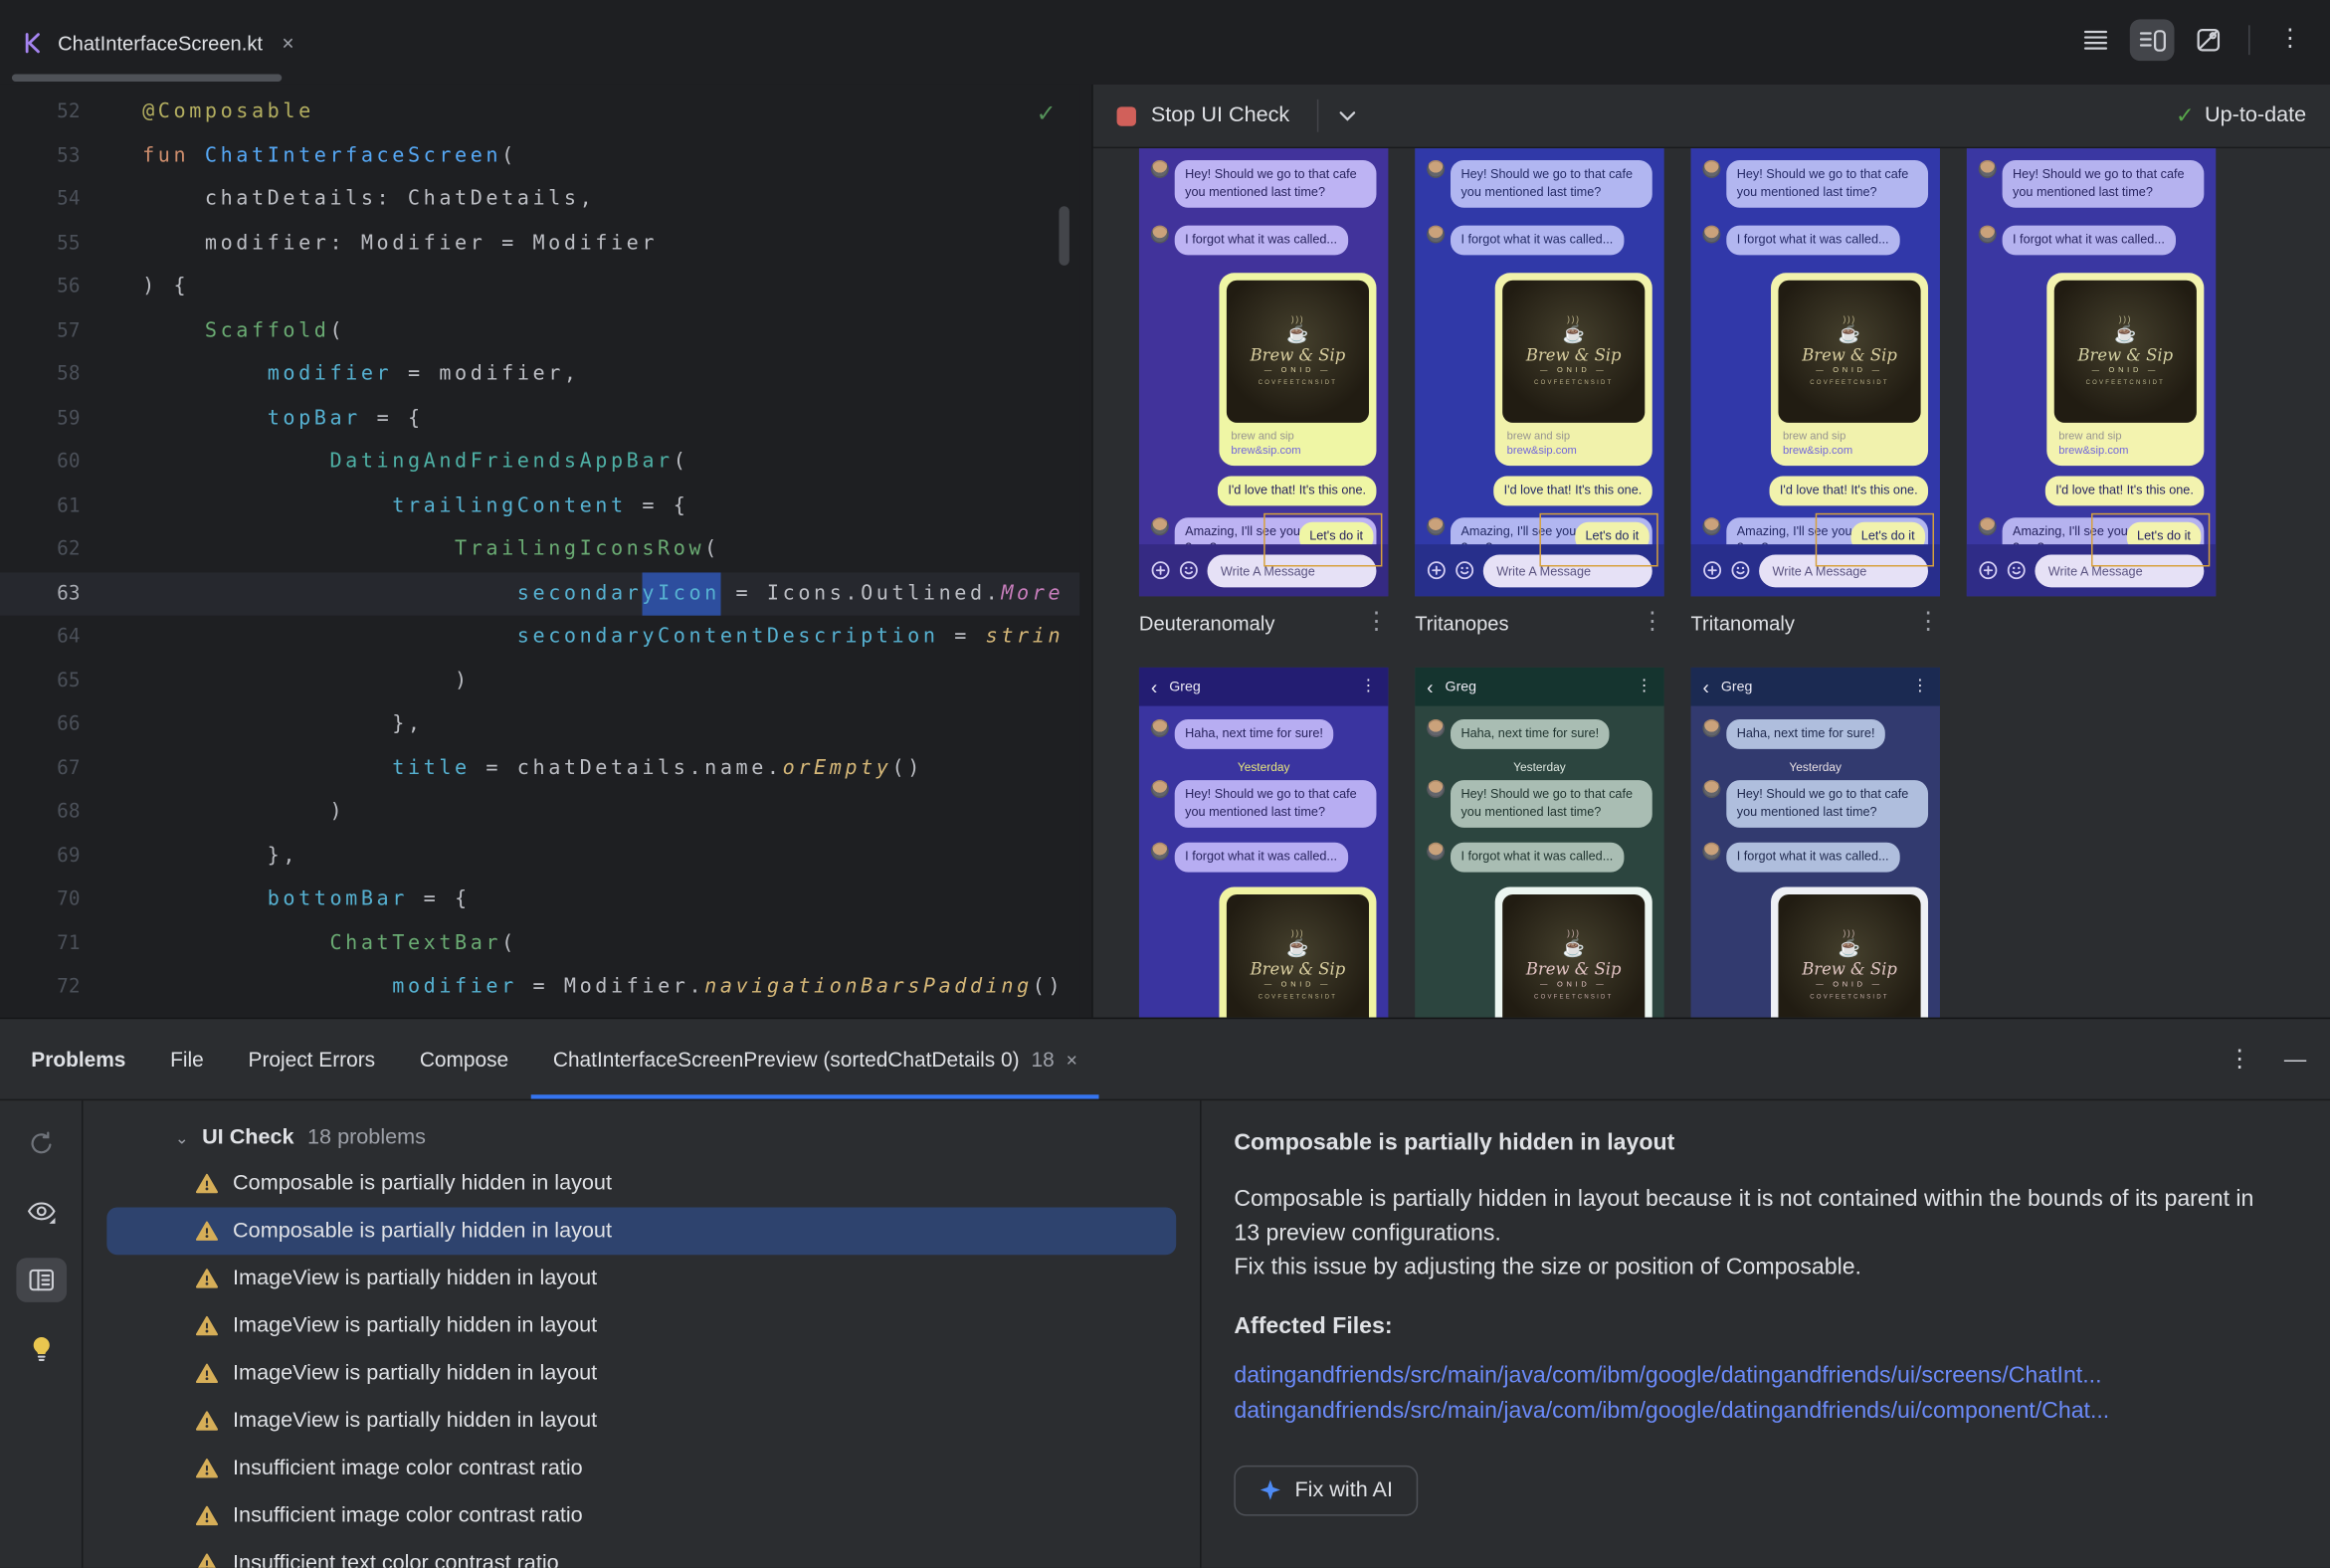 This screenshot has width=2330, height=1568. I want to click on tab-scroll-indicator, so click(147, 78).